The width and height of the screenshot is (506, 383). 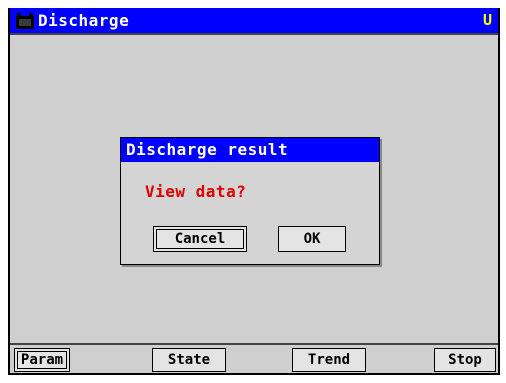 What do you see at coordinates (487, 20) in the screenshot?
I see `status-indicator: U` at bounding box center [487, 20].